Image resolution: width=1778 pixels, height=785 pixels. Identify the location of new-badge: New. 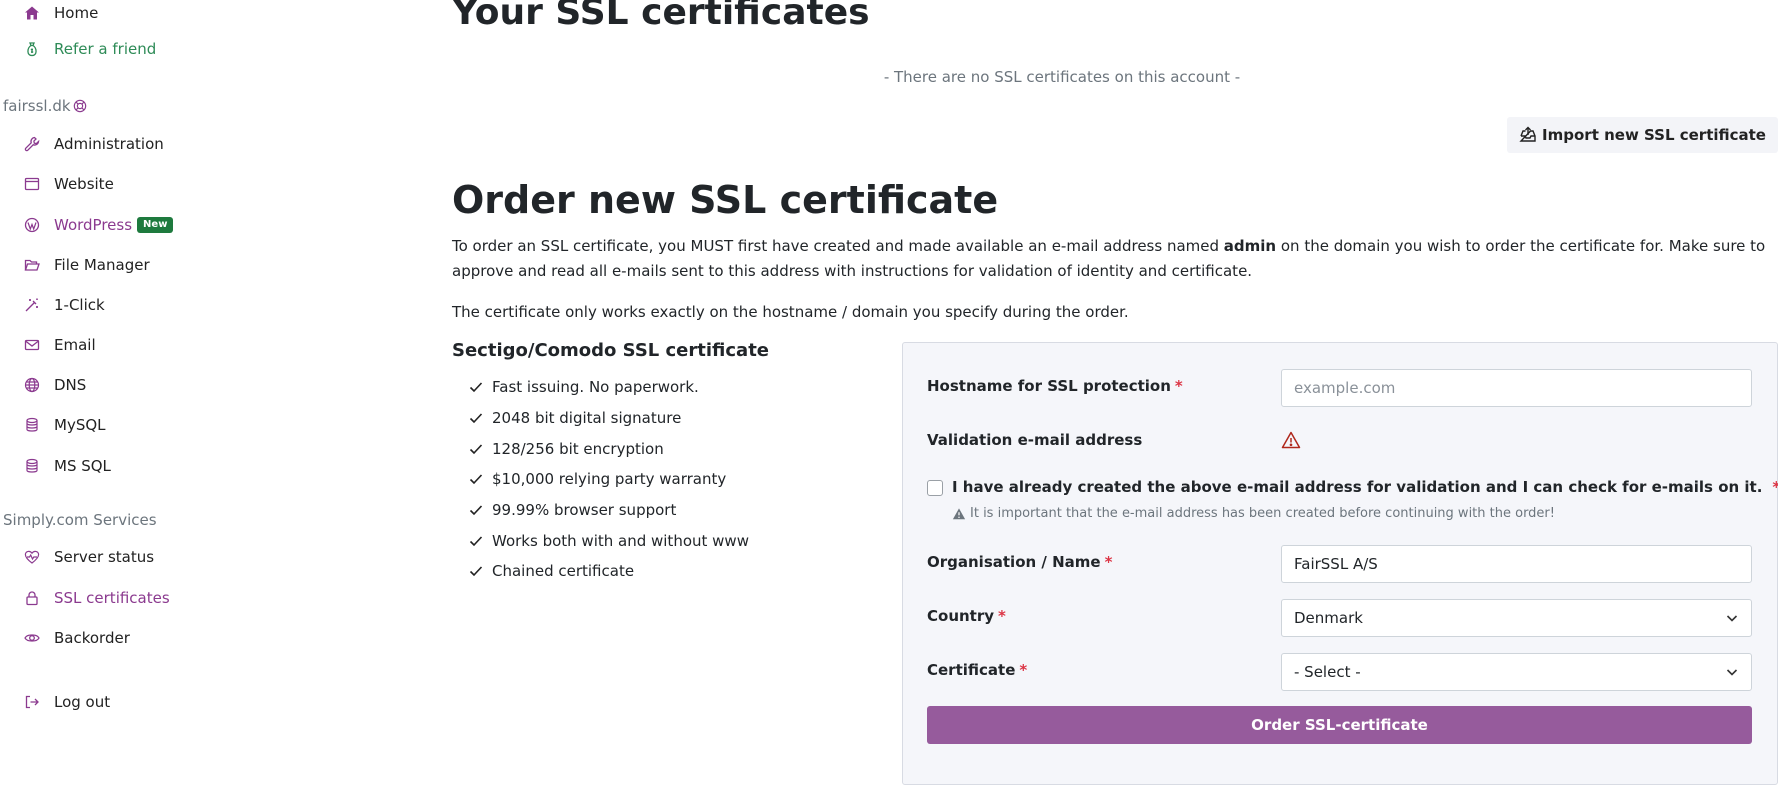
(155, 225).